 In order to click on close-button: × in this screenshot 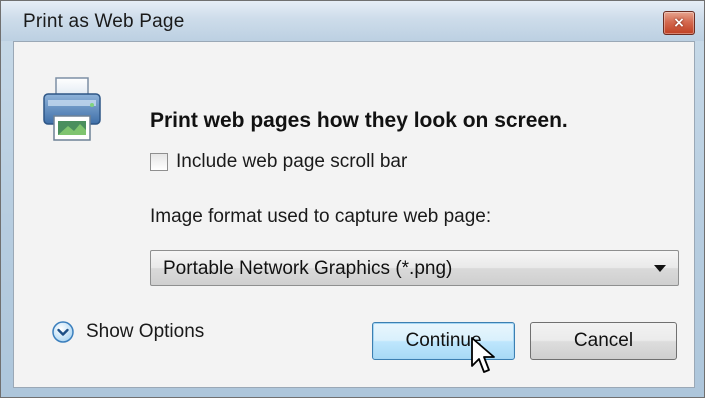, I will do `click(679, 23)`.